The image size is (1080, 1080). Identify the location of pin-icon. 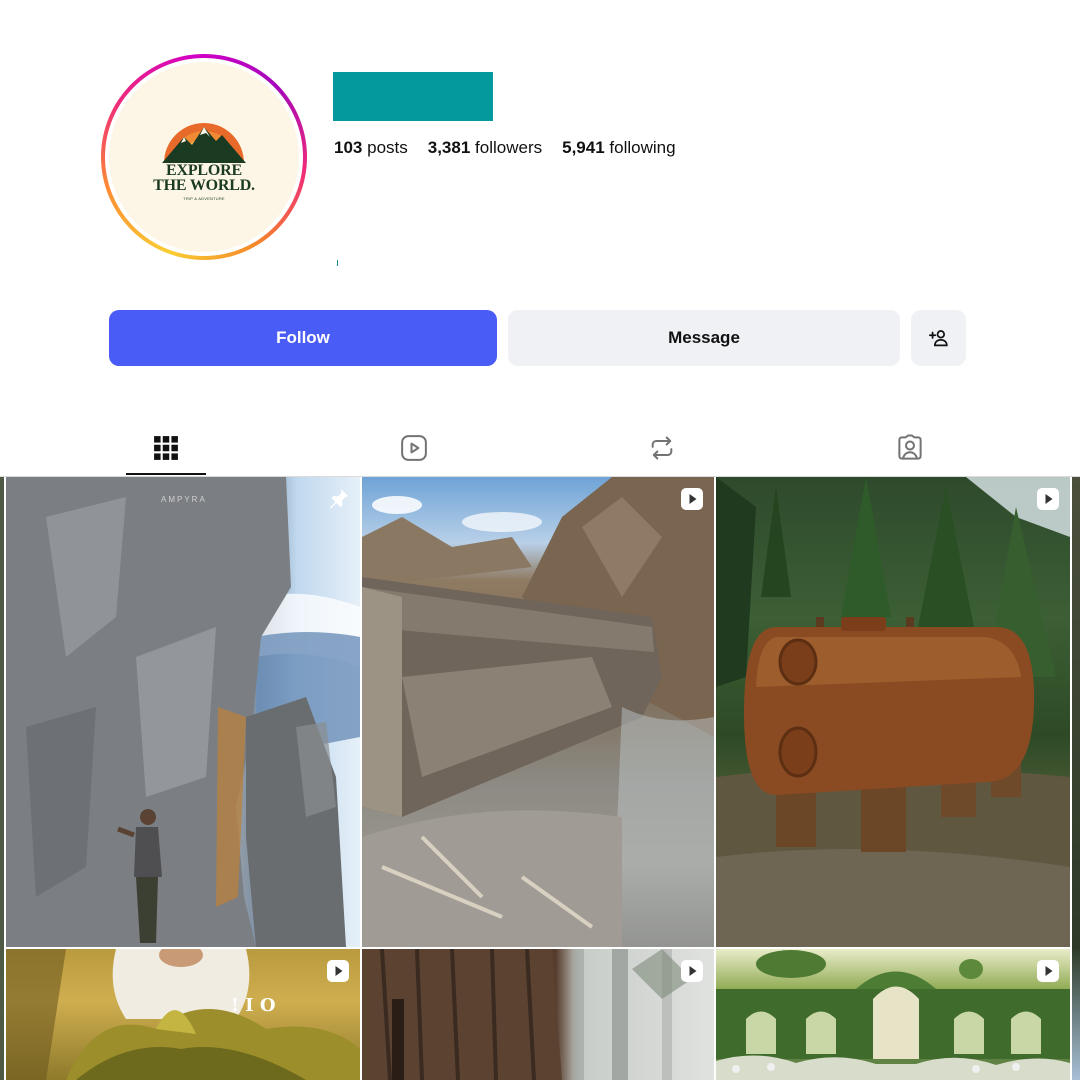
(339, 499).